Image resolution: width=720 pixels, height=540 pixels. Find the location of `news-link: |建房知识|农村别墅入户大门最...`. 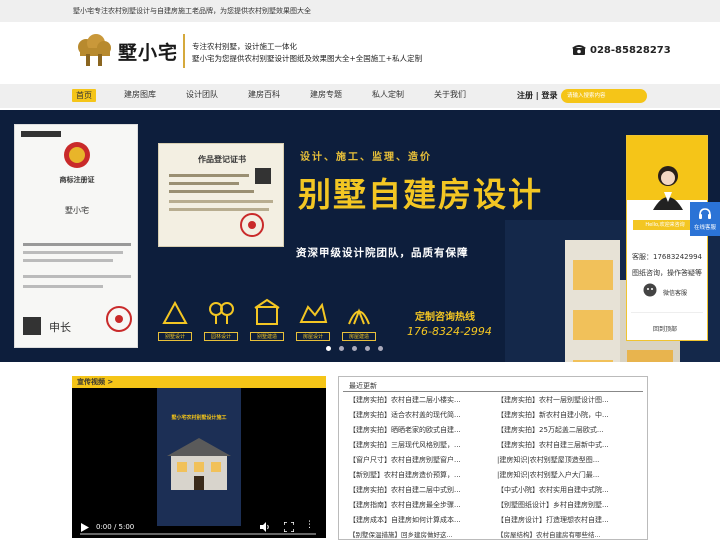

news-link: |建房知识|农村别墅入户大门最... is located at coordinates (548, 475).